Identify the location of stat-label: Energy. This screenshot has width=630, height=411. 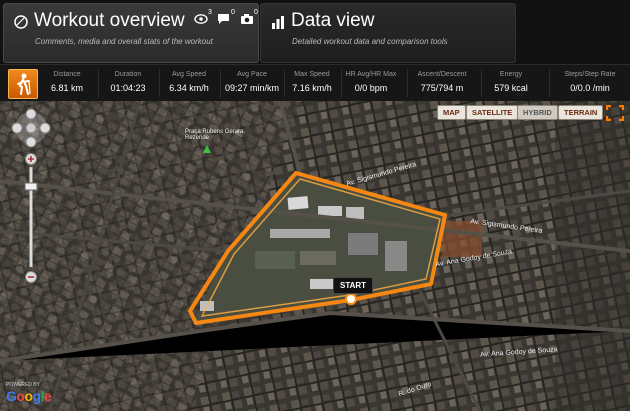
(511, 74).